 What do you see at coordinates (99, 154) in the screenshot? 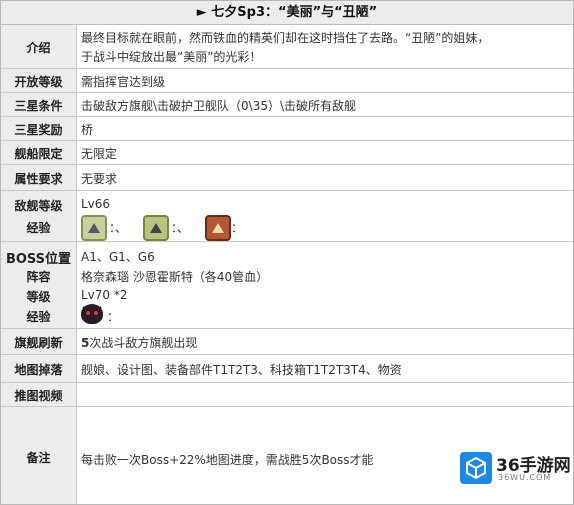
I see `ship-limit-value: 无限定` at bounding box center [99, 154].